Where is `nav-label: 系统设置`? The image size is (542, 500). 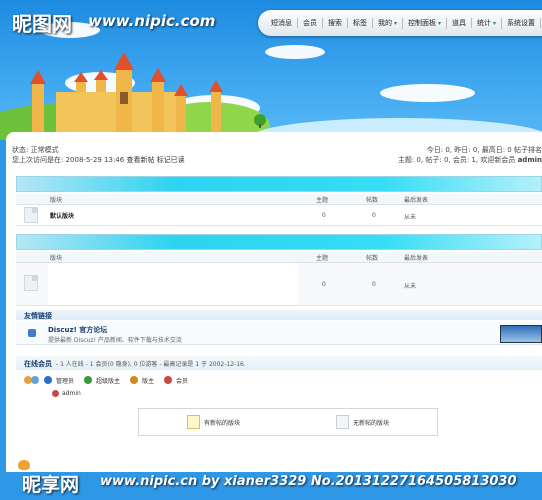 nav-label: 系统设置 is located at coordinates (521, 23).